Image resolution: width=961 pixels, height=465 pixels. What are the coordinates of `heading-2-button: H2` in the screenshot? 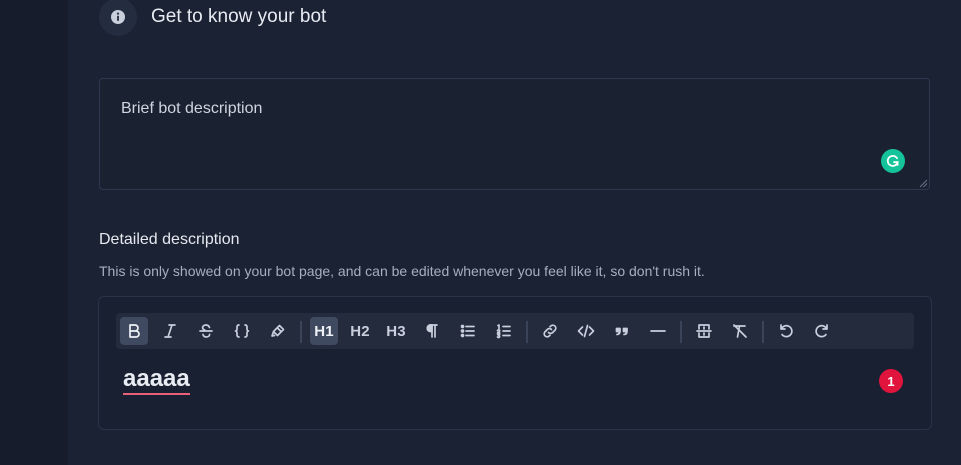 It's located at (360, 331).